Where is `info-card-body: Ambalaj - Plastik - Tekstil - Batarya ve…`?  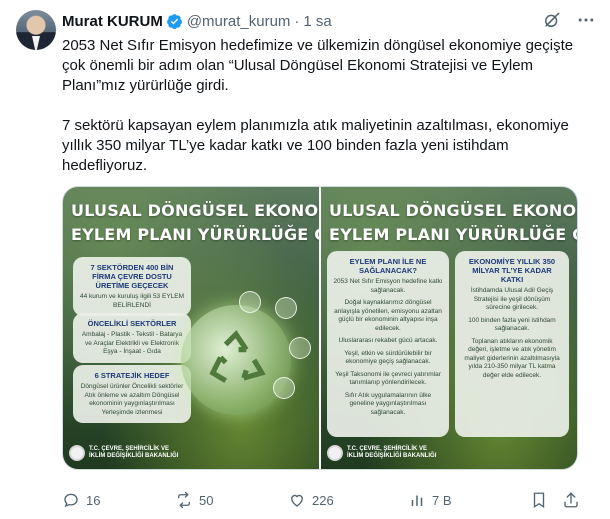
info-card-body: Ambalaj - Plastik - Tekstil - Batarya ve… is located at coordinates (132, 343).